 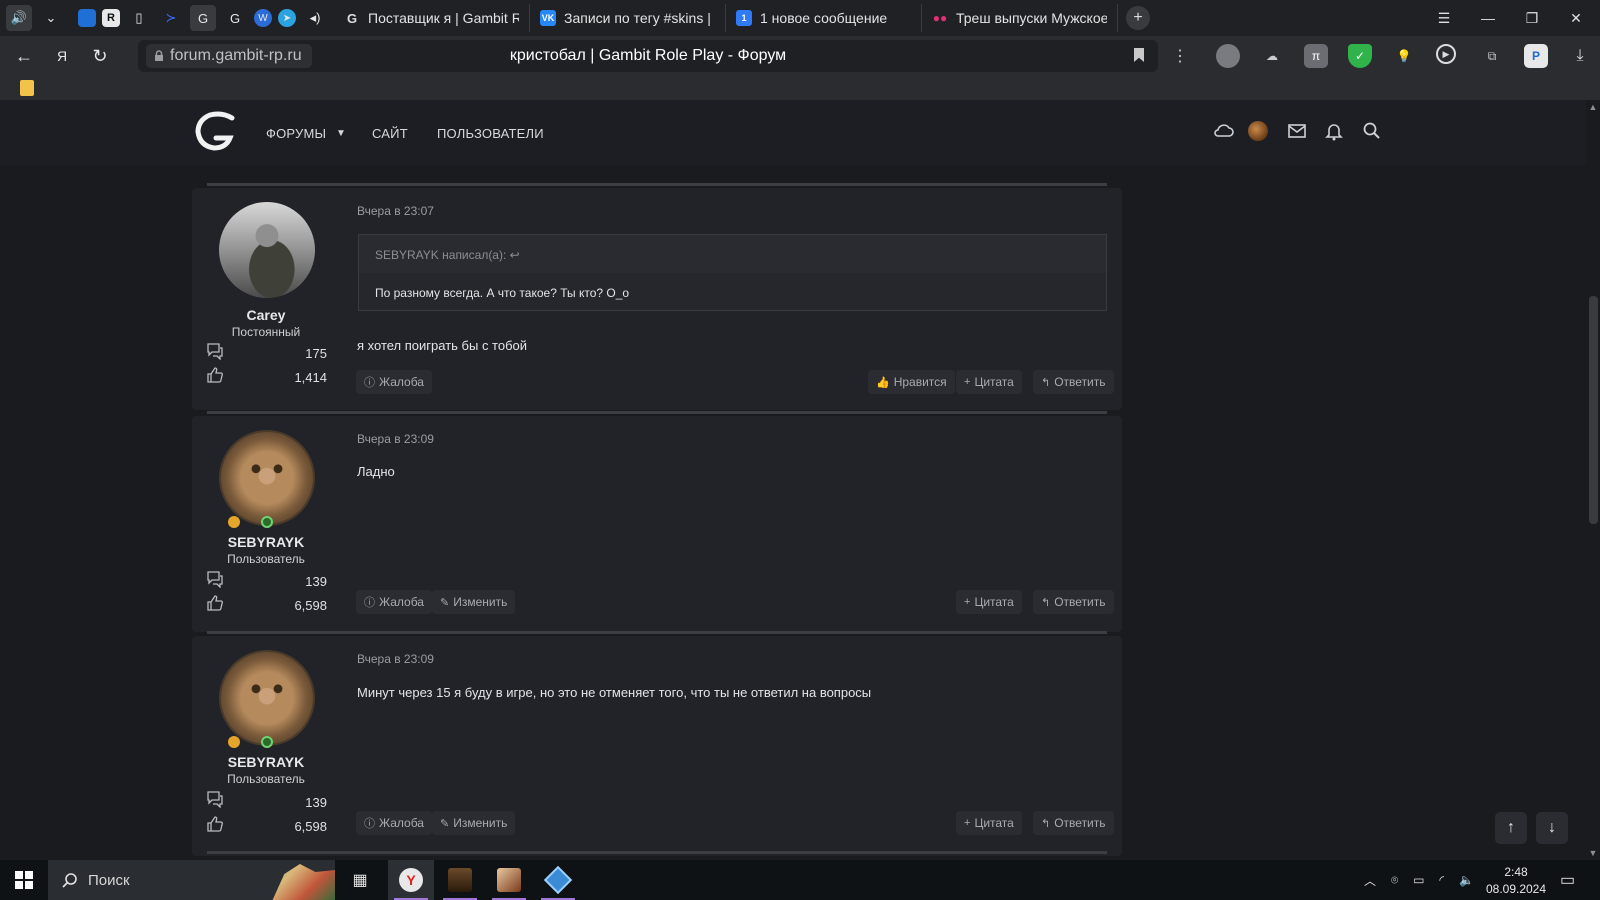 I want to click on post-author: Carey, so click(x=266, y=315).